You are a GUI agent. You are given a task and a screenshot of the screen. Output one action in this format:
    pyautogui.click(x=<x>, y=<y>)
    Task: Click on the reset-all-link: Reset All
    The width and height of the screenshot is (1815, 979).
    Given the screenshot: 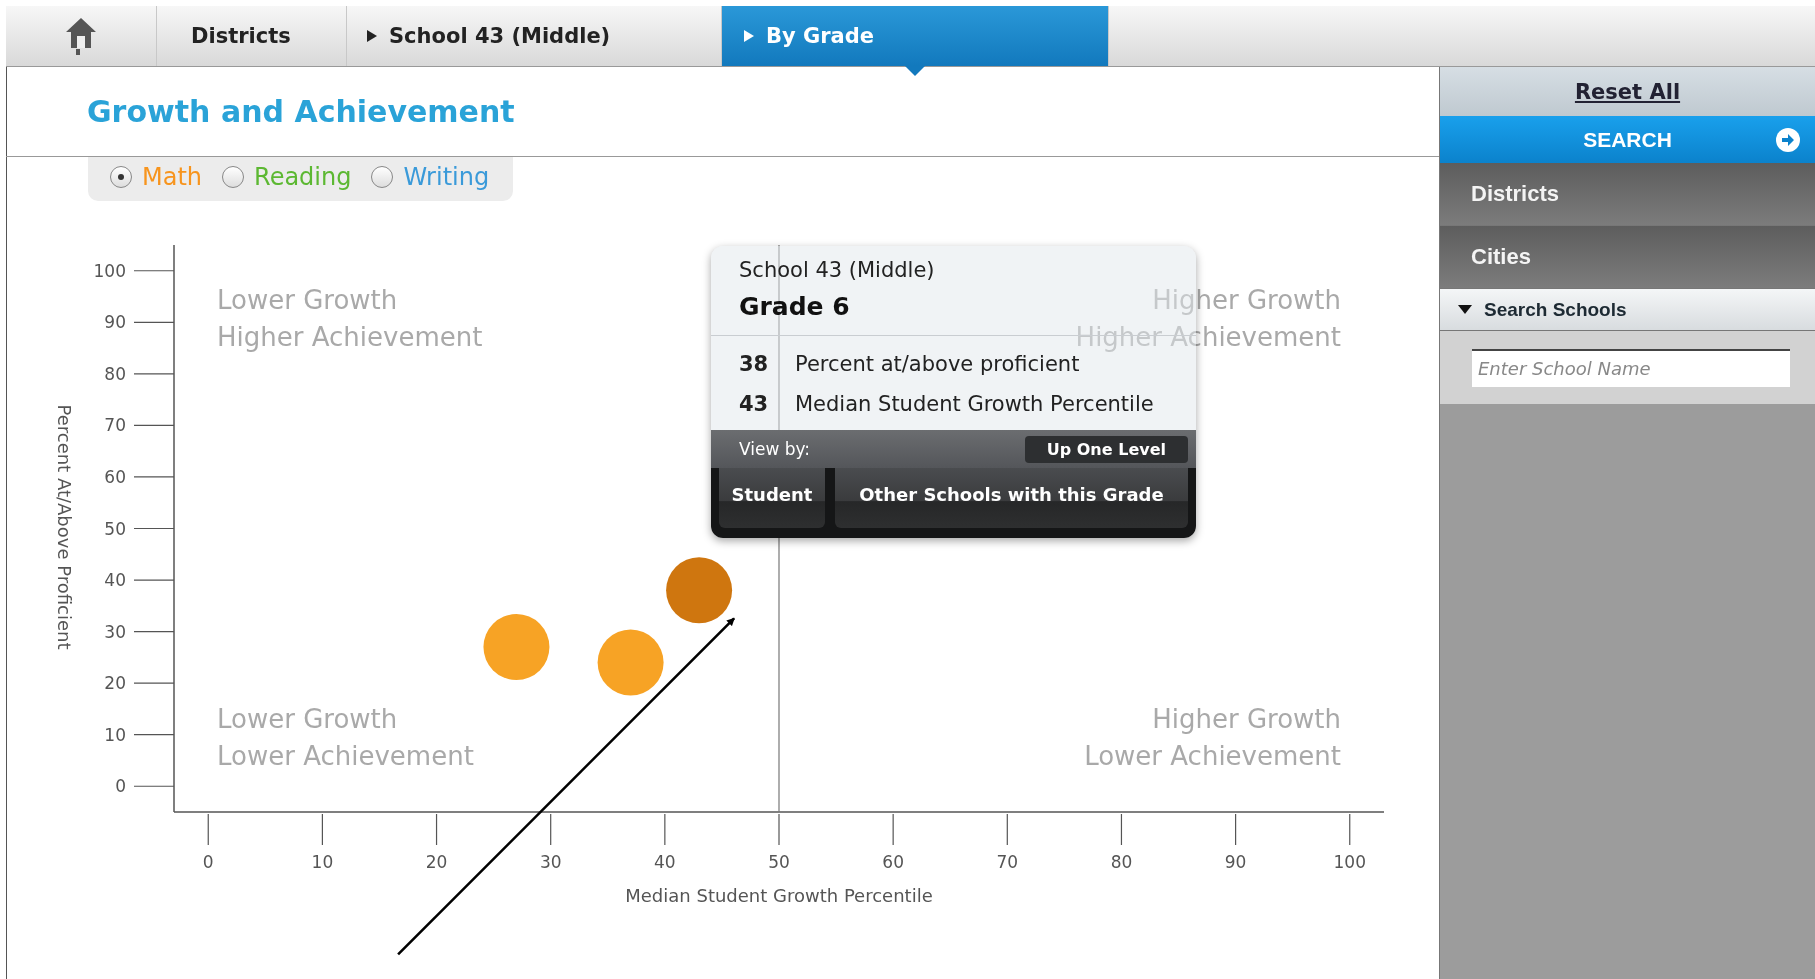 What is the action you would take?
    pyautogui.click(x=1627, y=91)
    